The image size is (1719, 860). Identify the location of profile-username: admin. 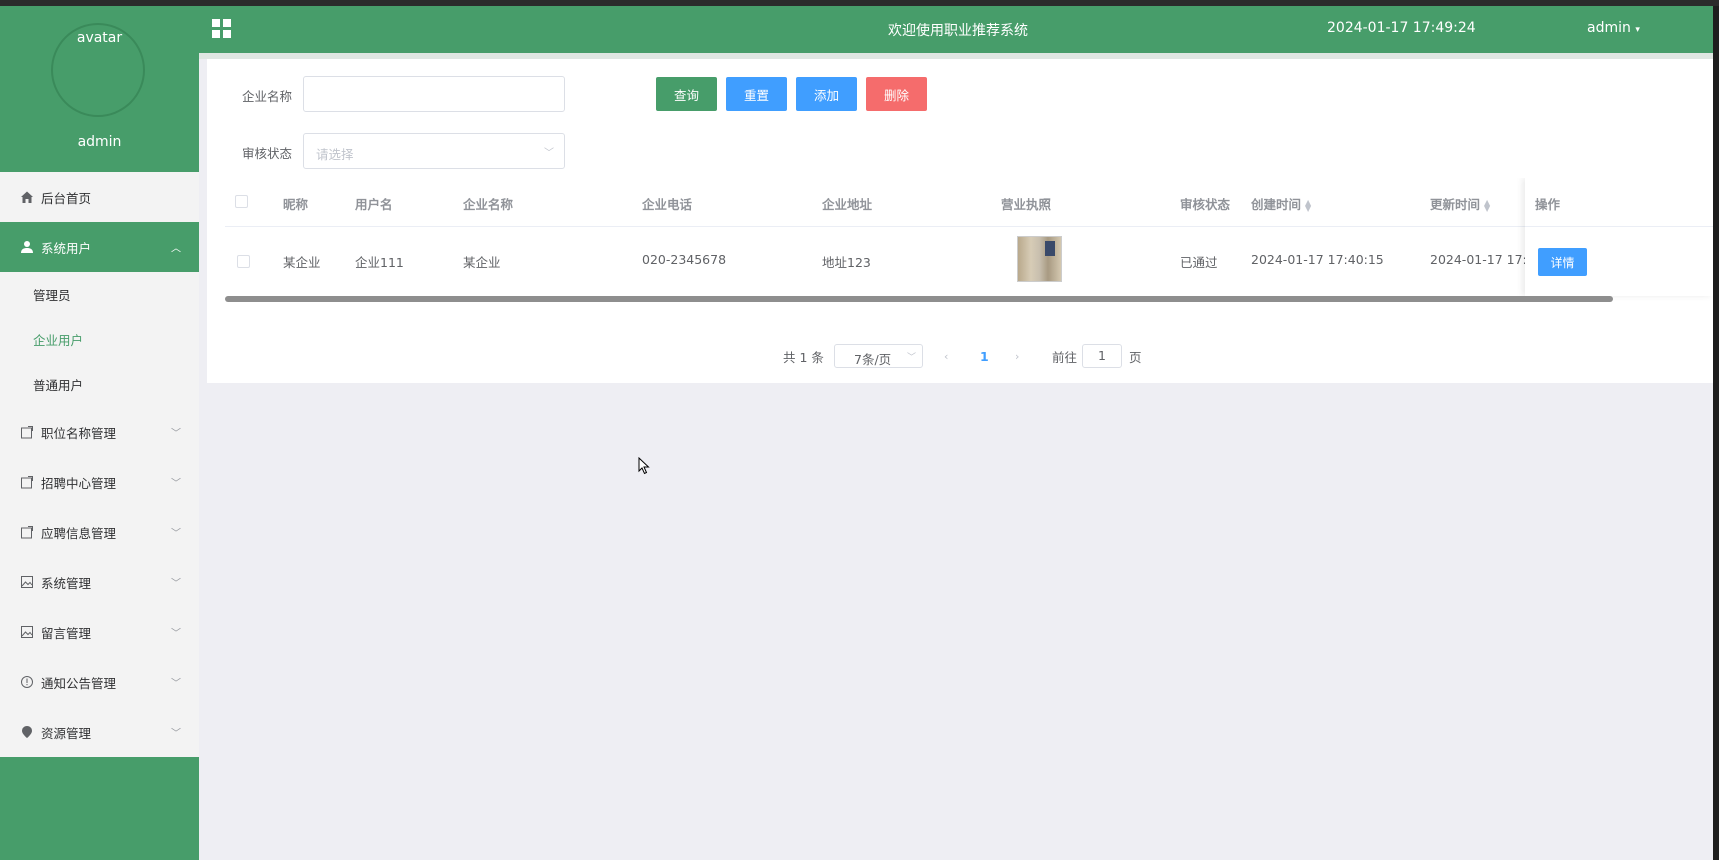
(99, 142).